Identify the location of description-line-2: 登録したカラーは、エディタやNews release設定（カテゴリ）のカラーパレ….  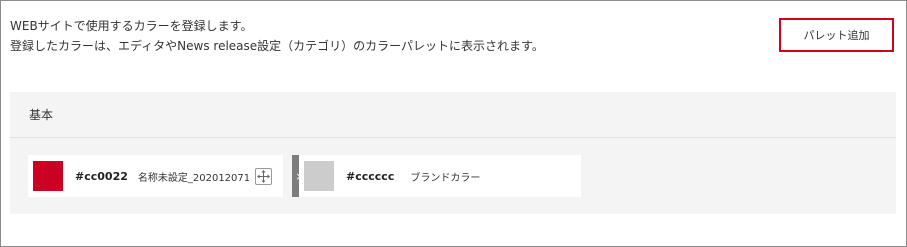
(277, 46).